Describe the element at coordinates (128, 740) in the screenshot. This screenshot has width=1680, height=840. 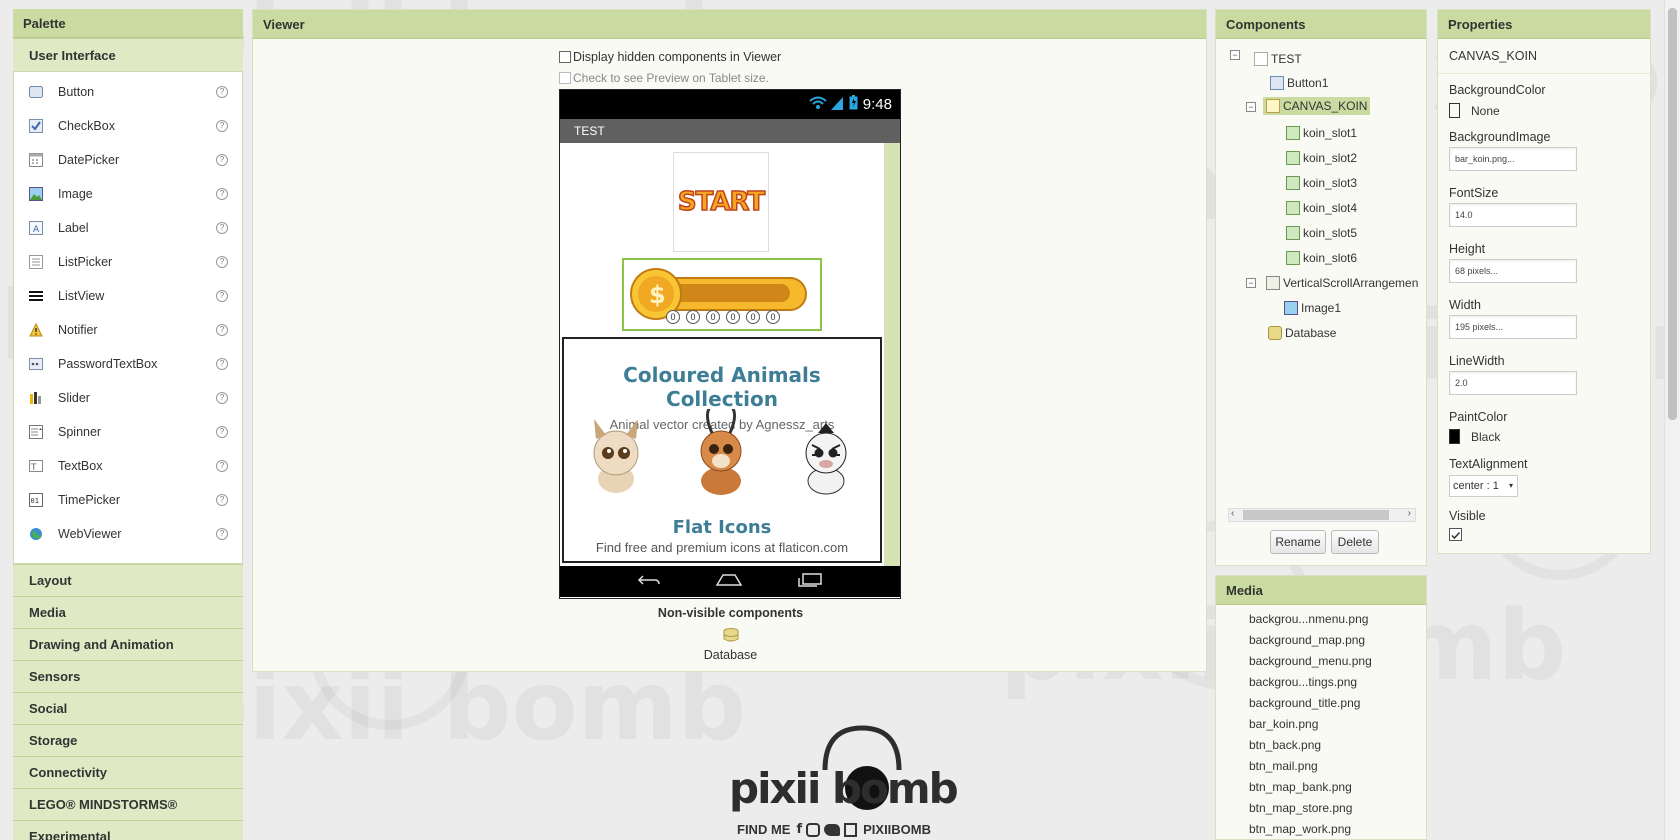
I see `palette-category-storage: Storage` at that location.